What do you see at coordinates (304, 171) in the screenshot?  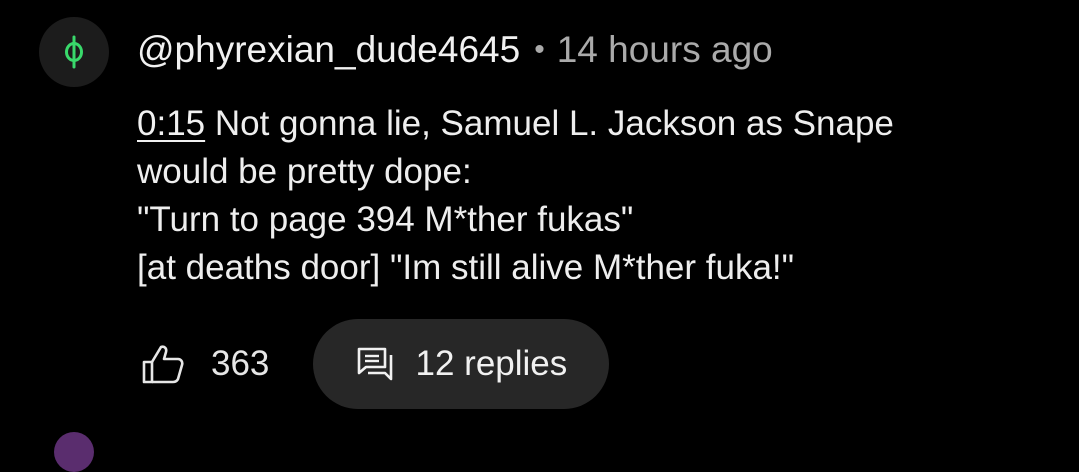 I see `comment-line-2: would be pretty dope:` at bounding box center [304, 171].